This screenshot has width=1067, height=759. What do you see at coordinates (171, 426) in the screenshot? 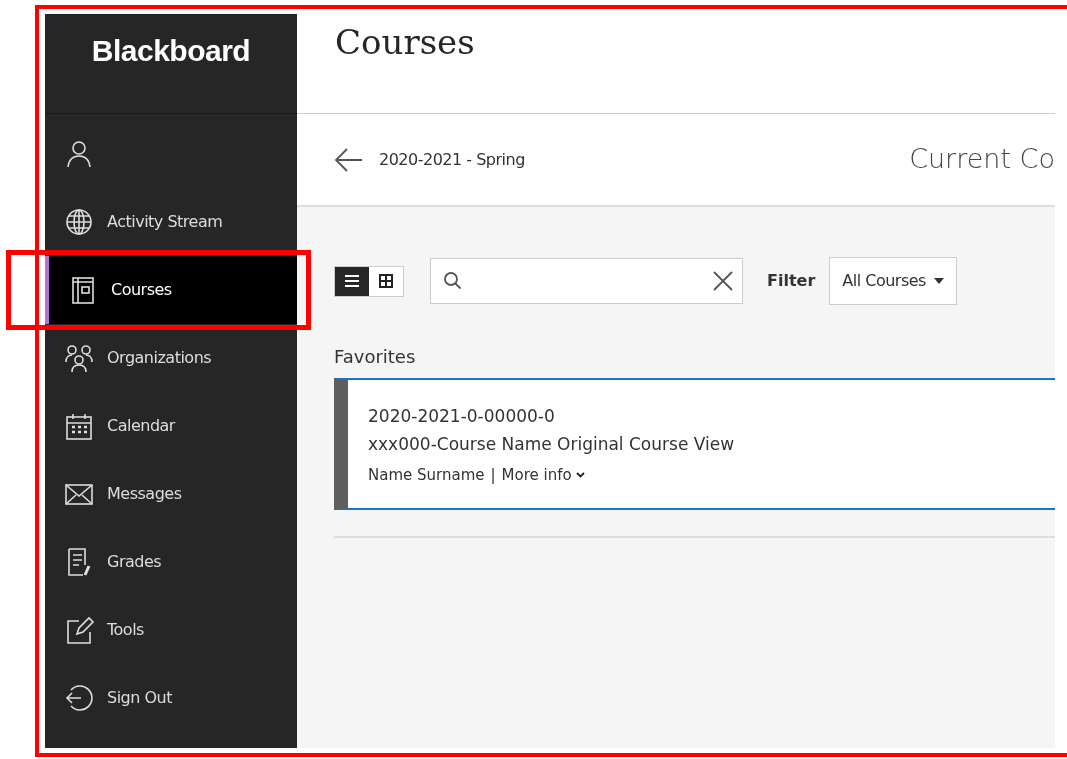
I see `sidebar-item: Calendar` at bounding box center [171, 426].